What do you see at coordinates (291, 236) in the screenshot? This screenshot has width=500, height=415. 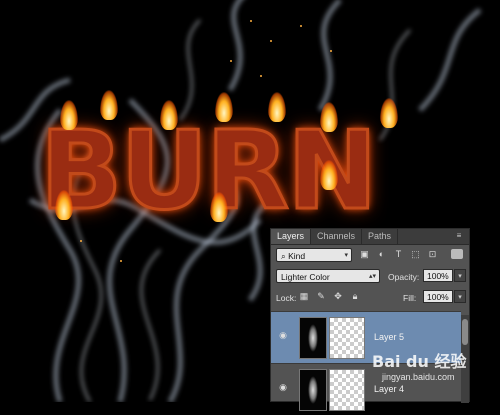 I see `tab-layers: Layers` at bounding box center [291, 236].